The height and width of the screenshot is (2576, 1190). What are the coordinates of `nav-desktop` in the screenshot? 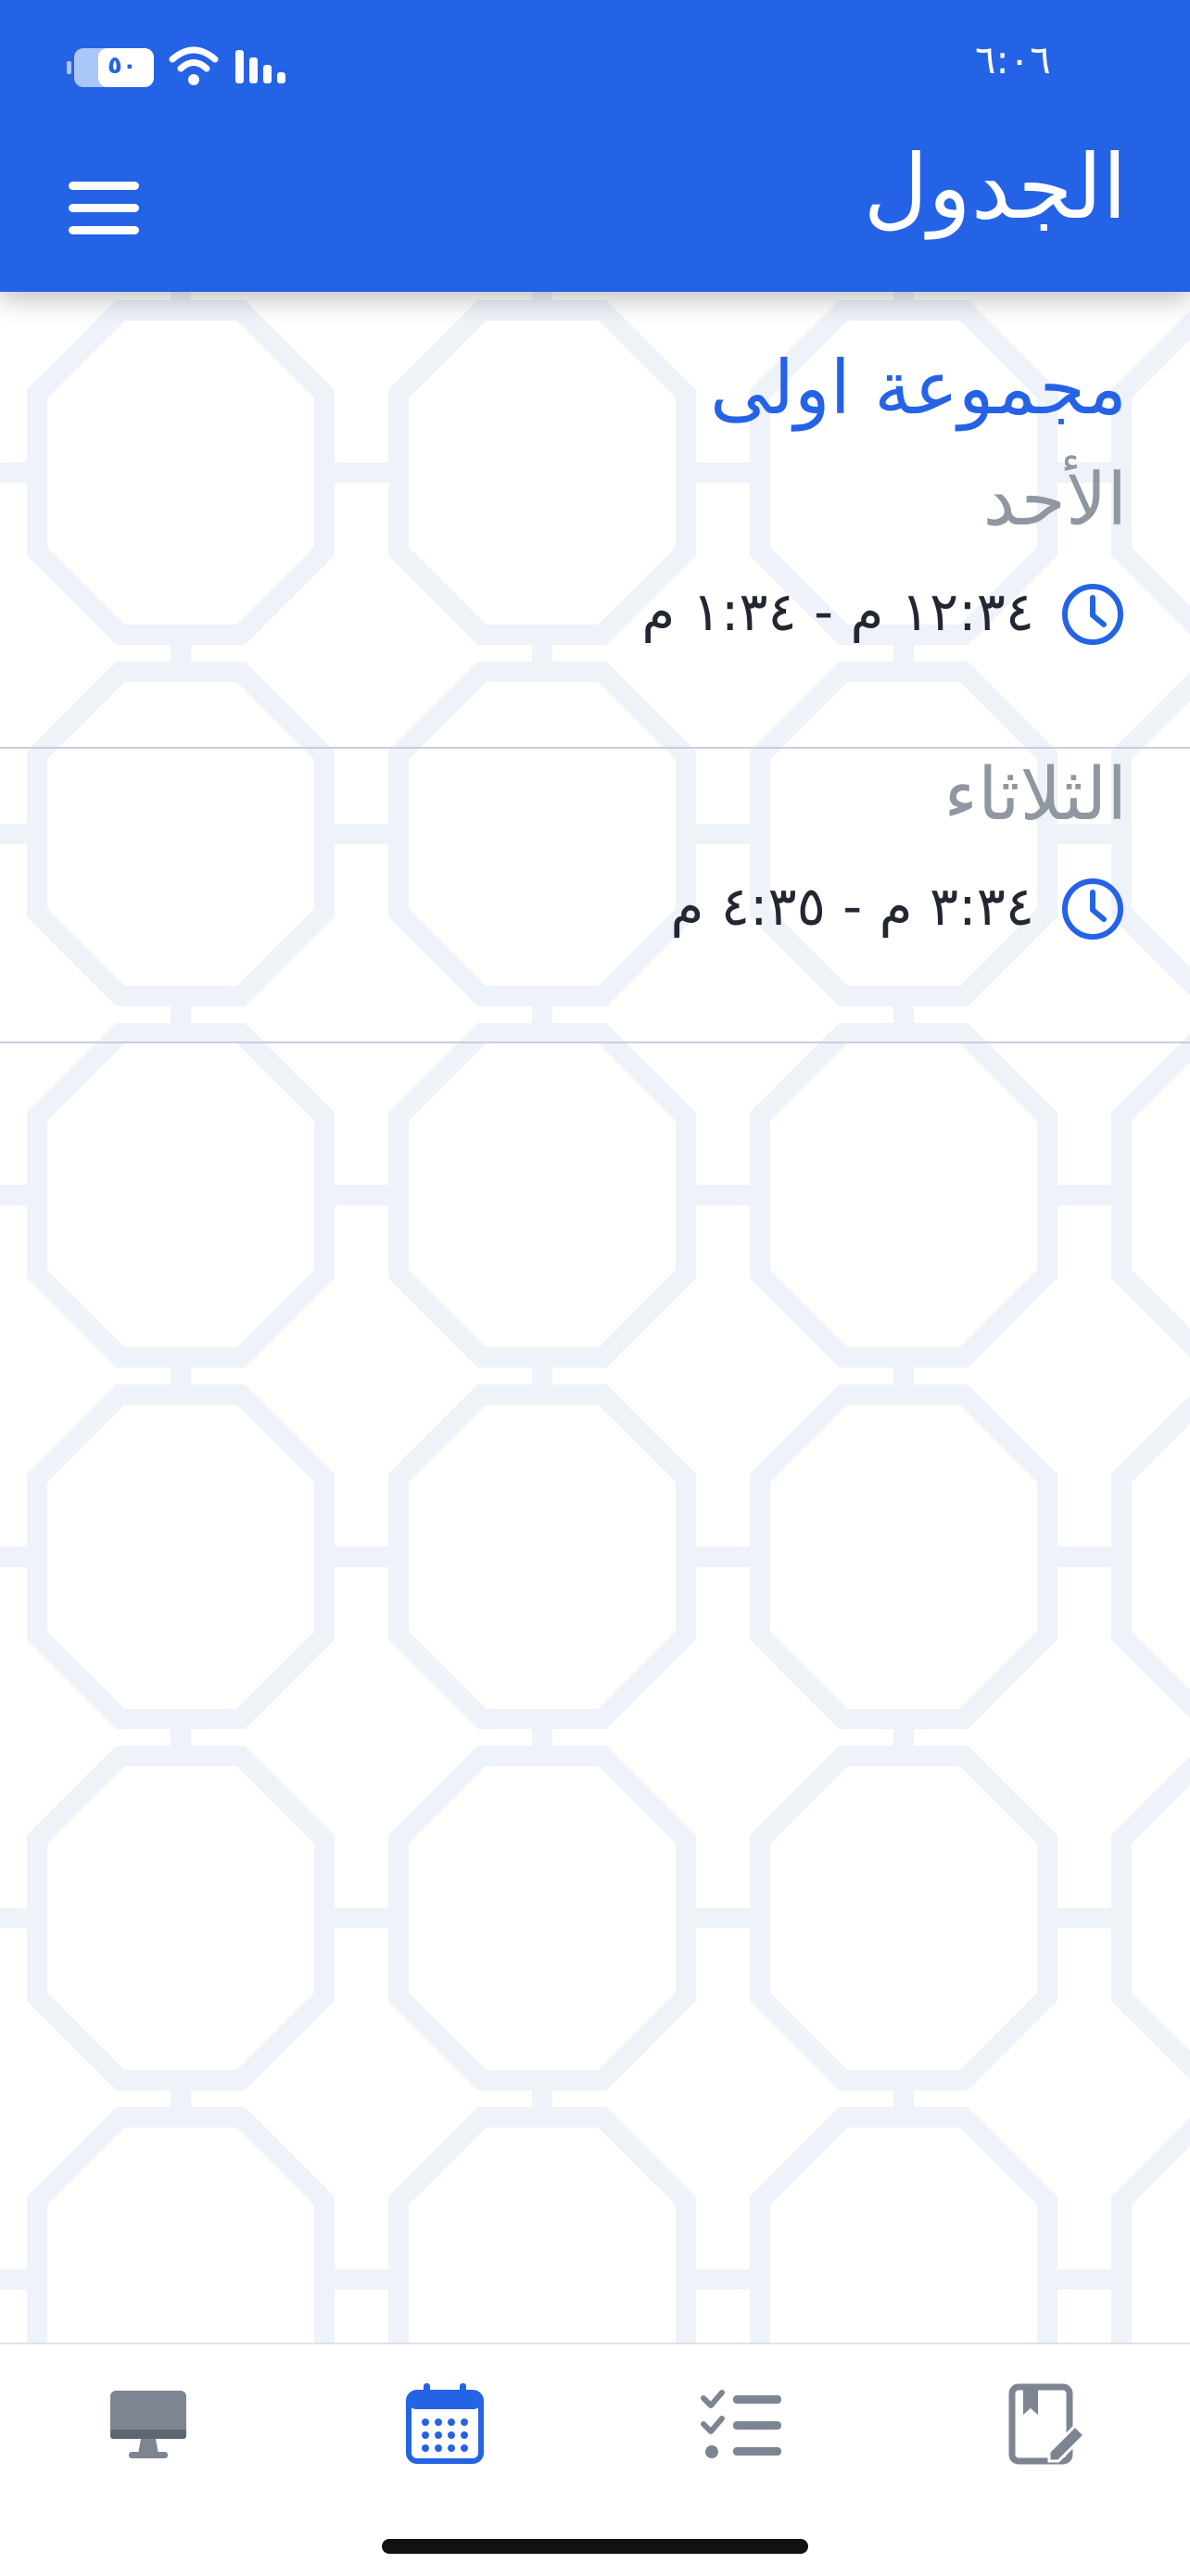 It's located at (148, 2424).